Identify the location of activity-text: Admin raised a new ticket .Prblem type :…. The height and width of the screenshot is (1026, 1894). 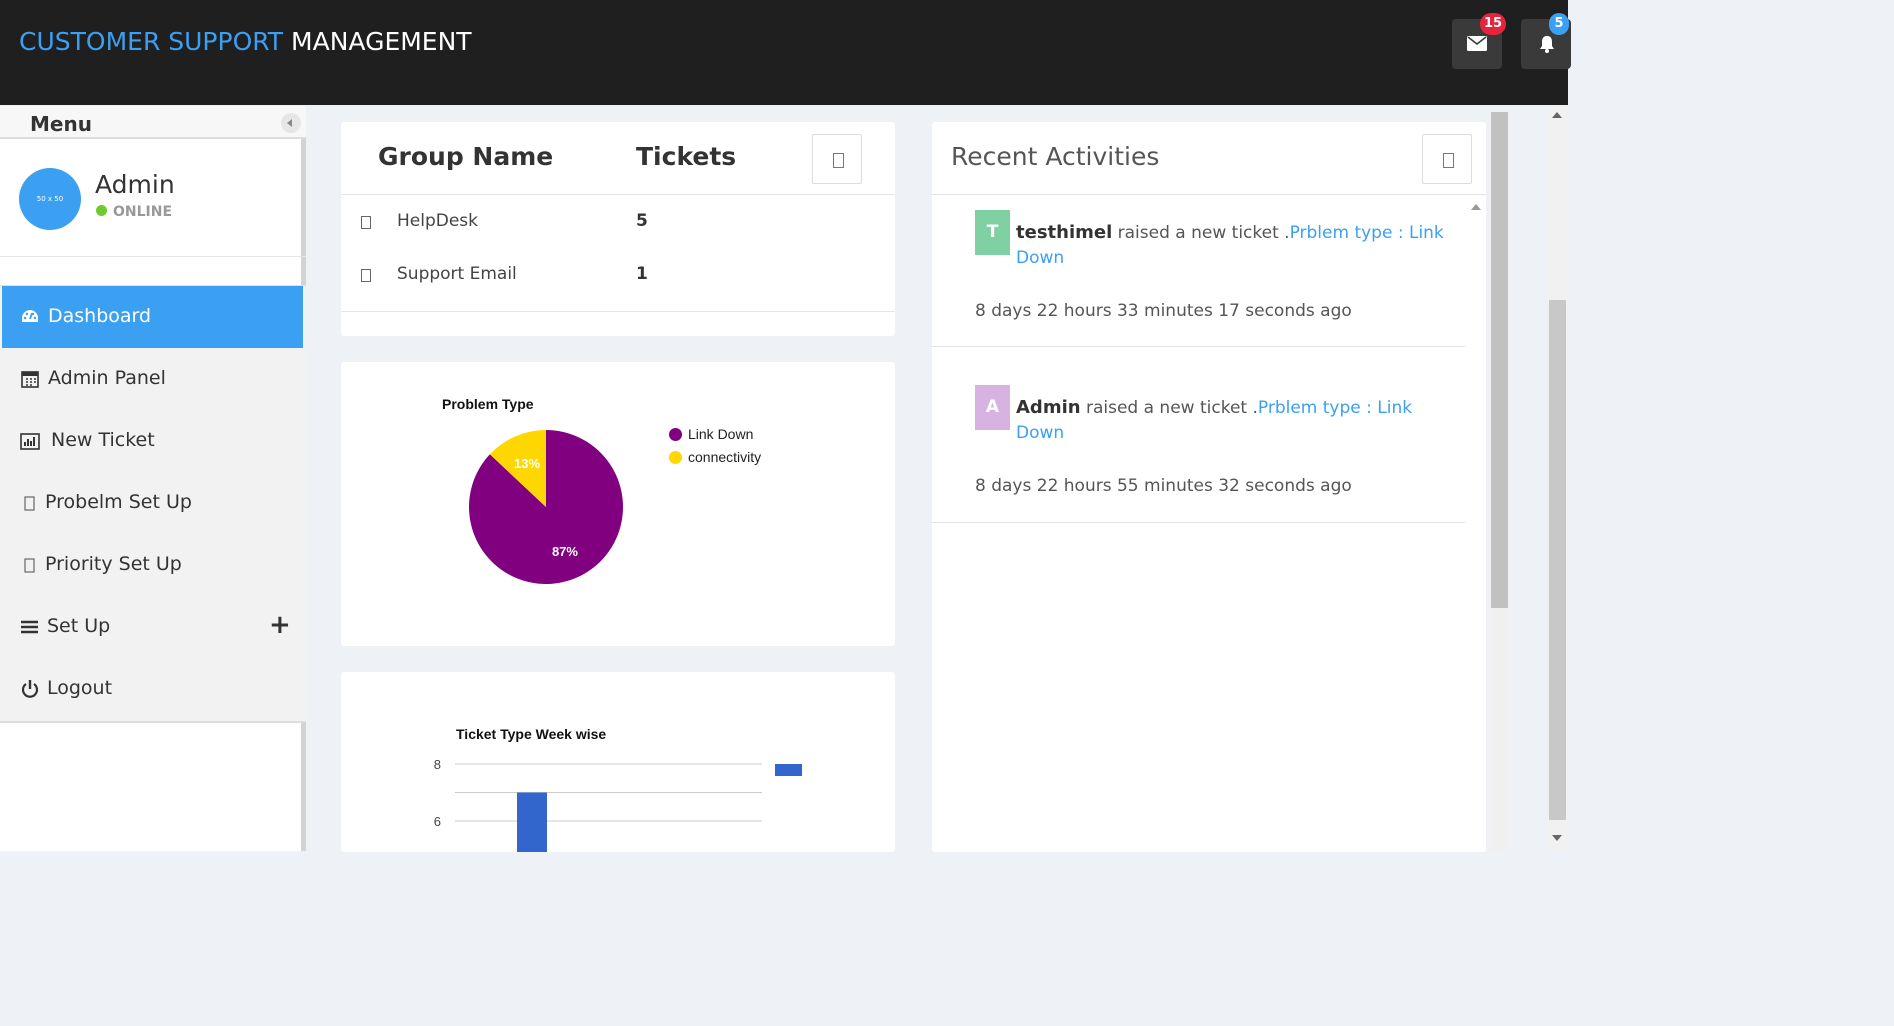
(1231, 420).